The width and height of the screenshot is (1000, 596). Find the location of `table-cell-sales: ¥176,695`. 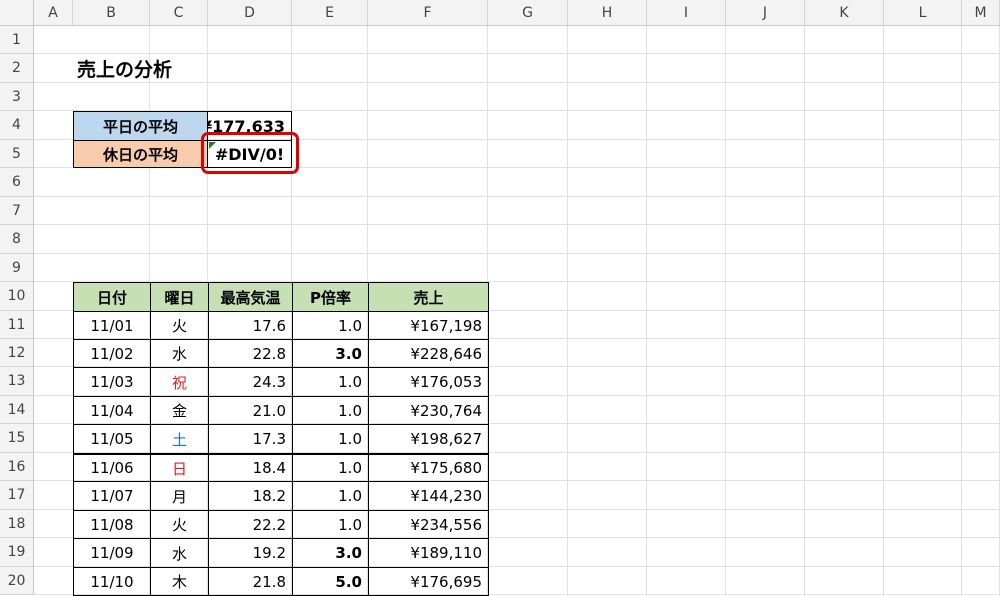

table-cell-sales: ¥176,695 is located at coordinates (428, 581).